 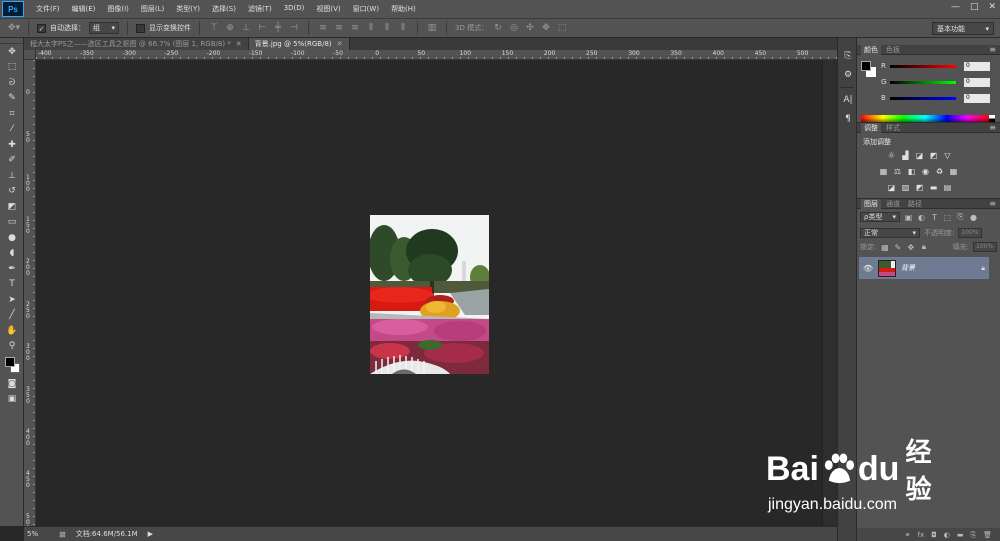 What do you see at coordinates (871, 203) in the screenshot?
I see `tab-layers: 图层` at bounding box center [871, 203].